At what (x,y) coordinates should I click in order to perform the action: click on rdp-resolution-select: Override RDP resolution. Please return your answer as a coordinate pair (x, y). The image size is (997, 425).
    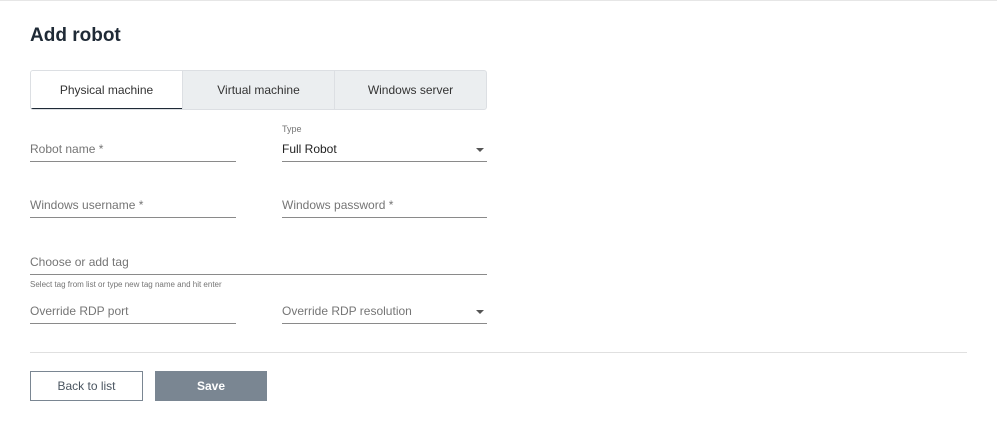
    Looking at the image, I should click on (384, 314).